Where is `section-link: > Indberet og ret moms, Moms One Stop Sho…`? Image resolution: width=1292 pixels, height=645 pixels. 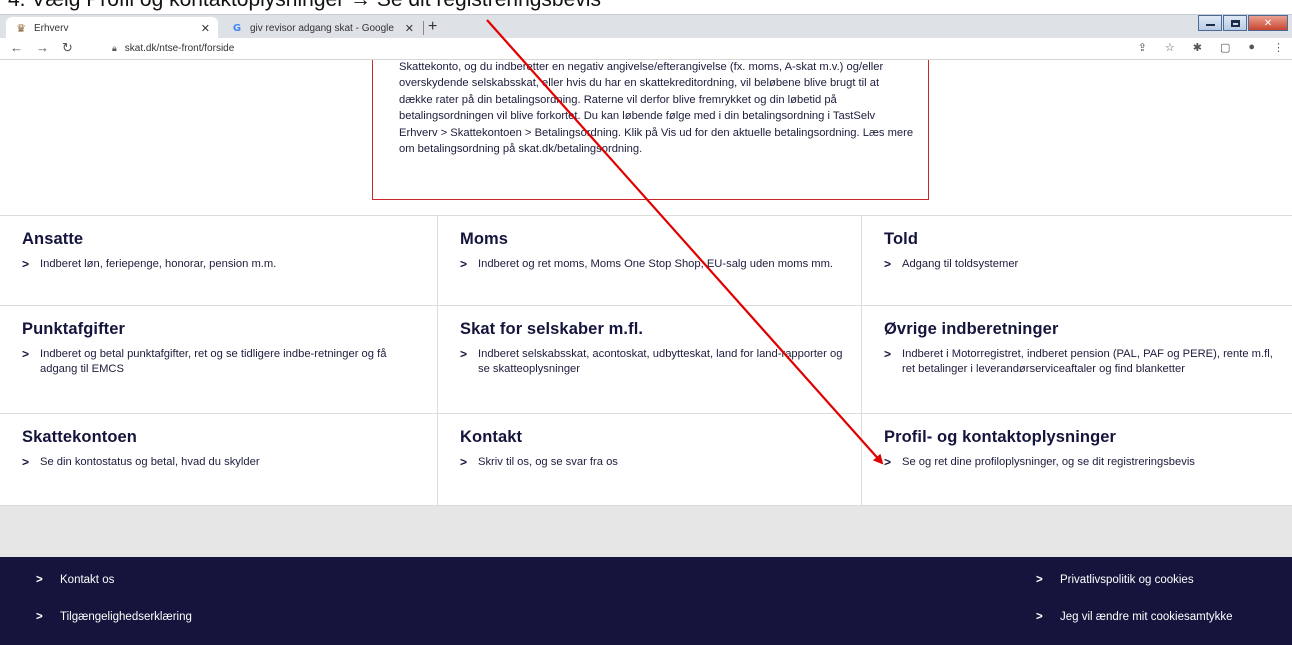 section-link: > Indberet og ret moms, Moms One Stop Sho… is located at coordinates (654, 264).